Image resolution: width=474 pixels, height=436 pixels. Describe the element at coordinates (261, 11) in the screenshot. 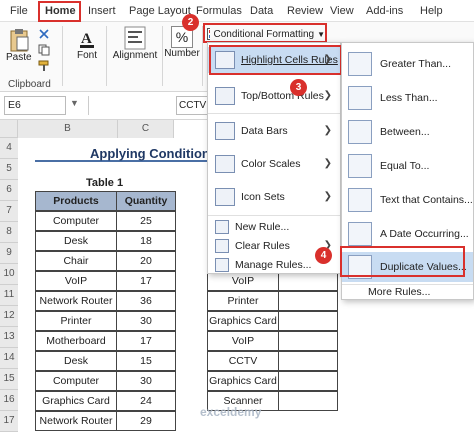

I see `tab-data: Data` at that location.